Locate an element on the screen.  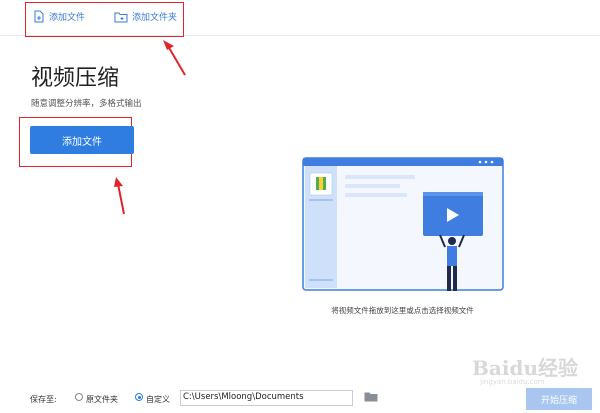
drop-zone-illustration is located at coordinates (402, 227).